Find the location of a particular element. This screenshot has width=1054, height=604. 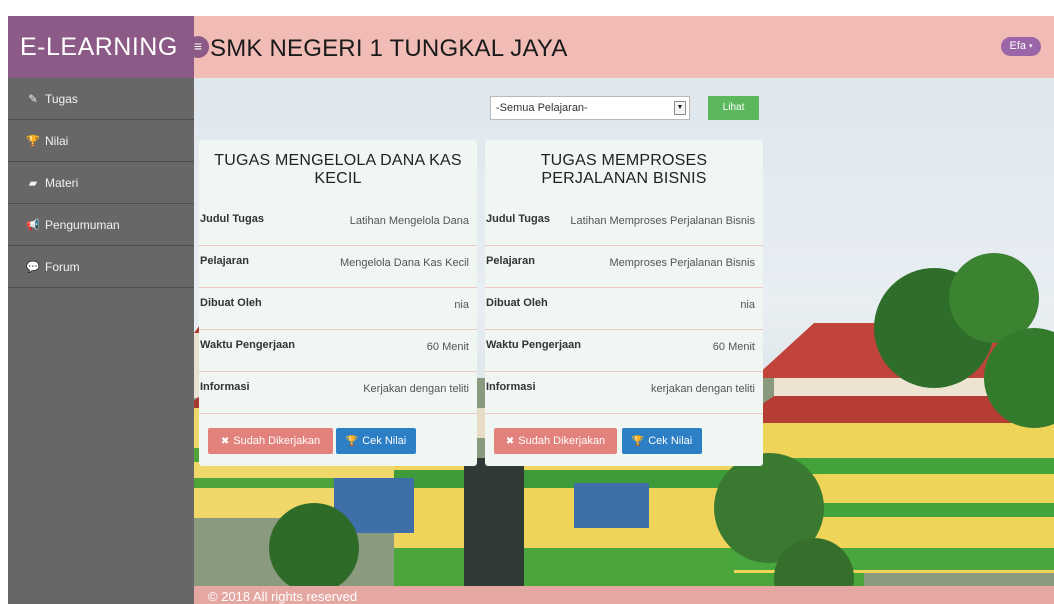

task-detail-row: Informasi kerjakan dengan teliti is located at coordinates (624, 393).